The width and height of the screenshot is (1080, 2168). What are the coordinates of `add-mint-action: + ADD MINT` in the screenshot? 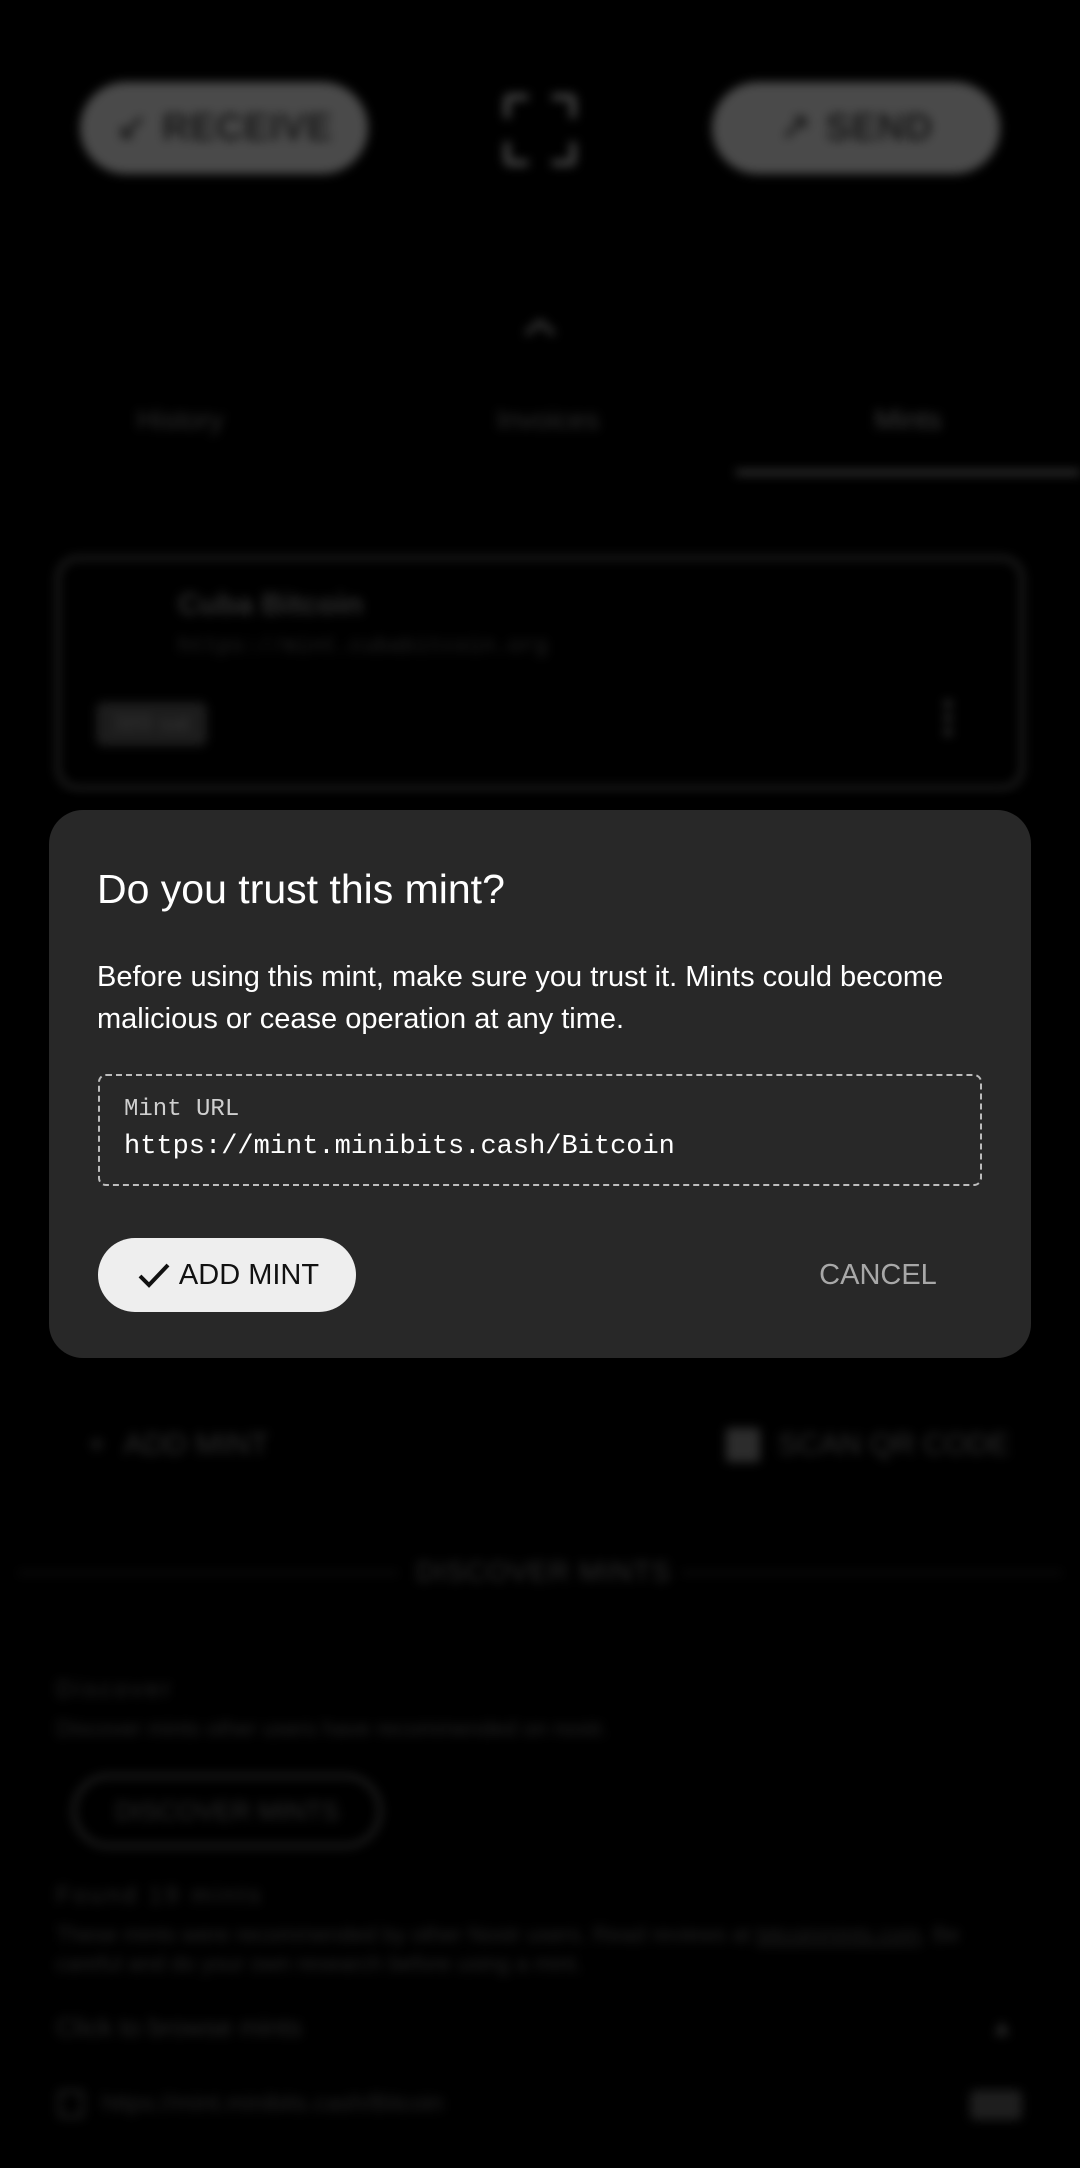 It's located at (178, 1445).